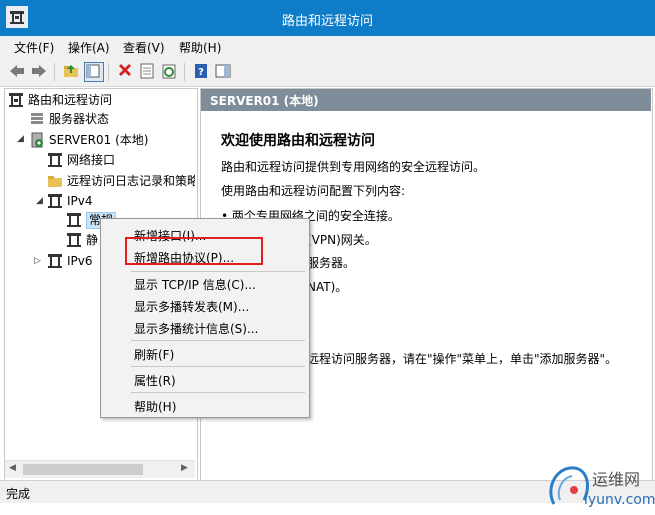 Image resolution: width=655 pixels, height=515 pixels. Describe the element at coordinates (37, 119) in the screenshot. I see `server-status-icon` at that location.